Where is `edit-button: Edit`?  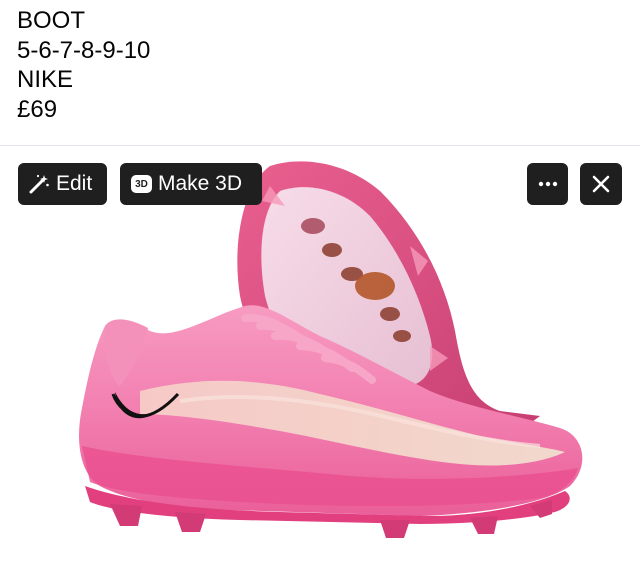
edit-button: Edit is located at coordinates (62, 184).